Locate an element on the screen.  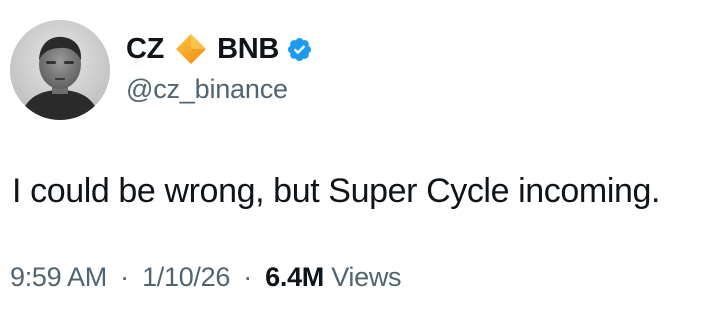
tweet-meta: 9:59 AM · 1/10/26 · 6.4M Views is located at coordinates (206, 277).